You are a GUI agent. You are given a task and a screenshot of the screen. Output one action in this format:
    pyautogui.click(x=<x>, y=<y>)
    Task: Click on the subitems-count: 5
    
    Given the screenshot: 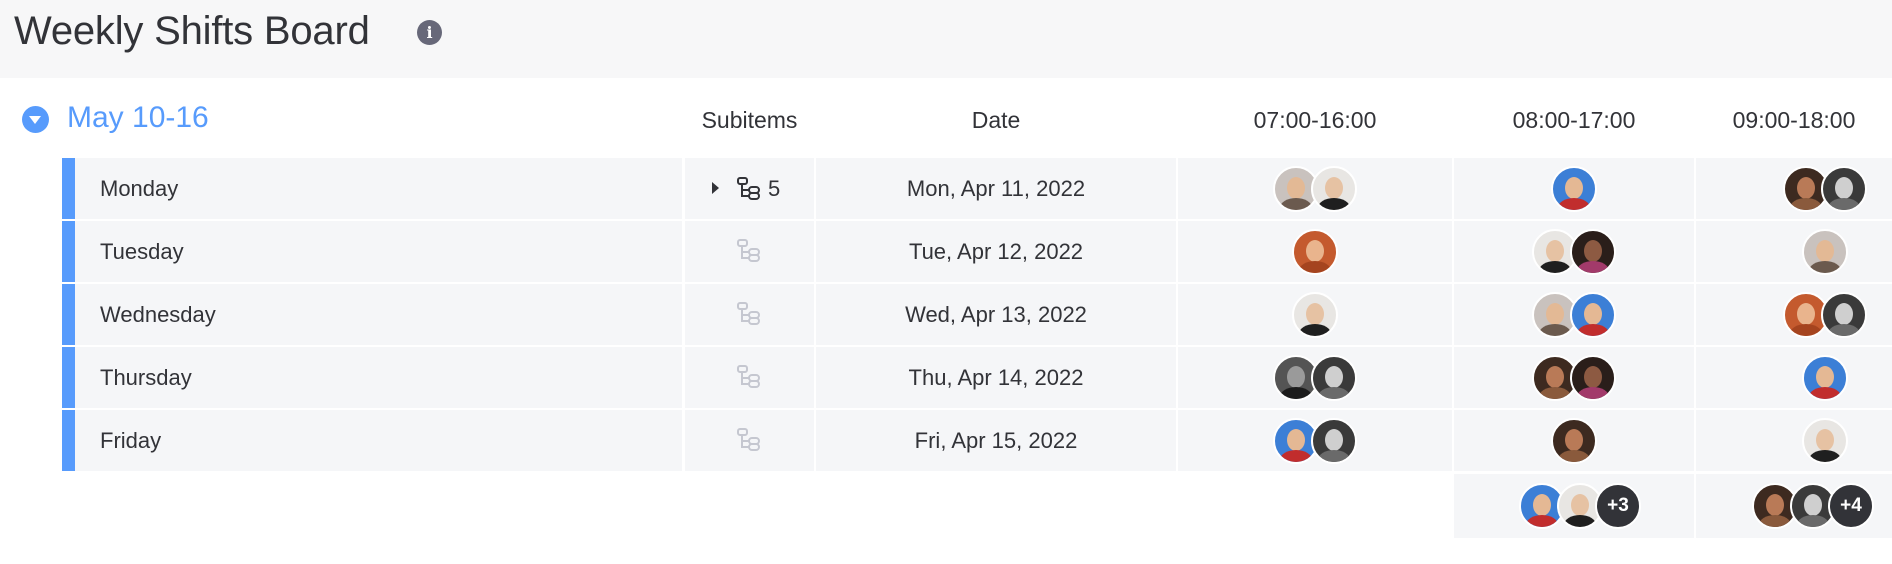 What is the action you would take?
    pyautogui.click(x=774, y=188)
    